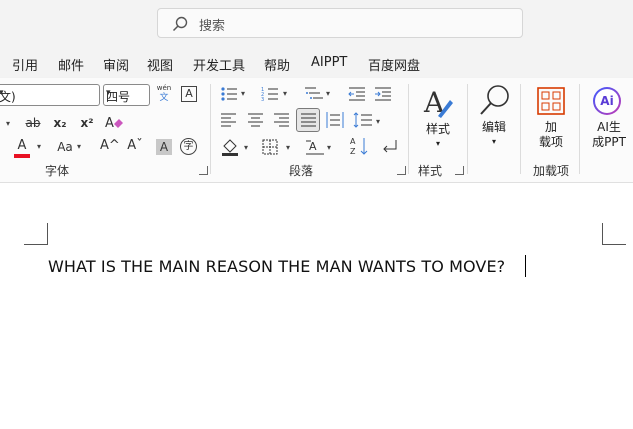 The width and height of the screenshot is (633, 429). I want to click on phonetic-guide-top: wén, so click(164, 88).